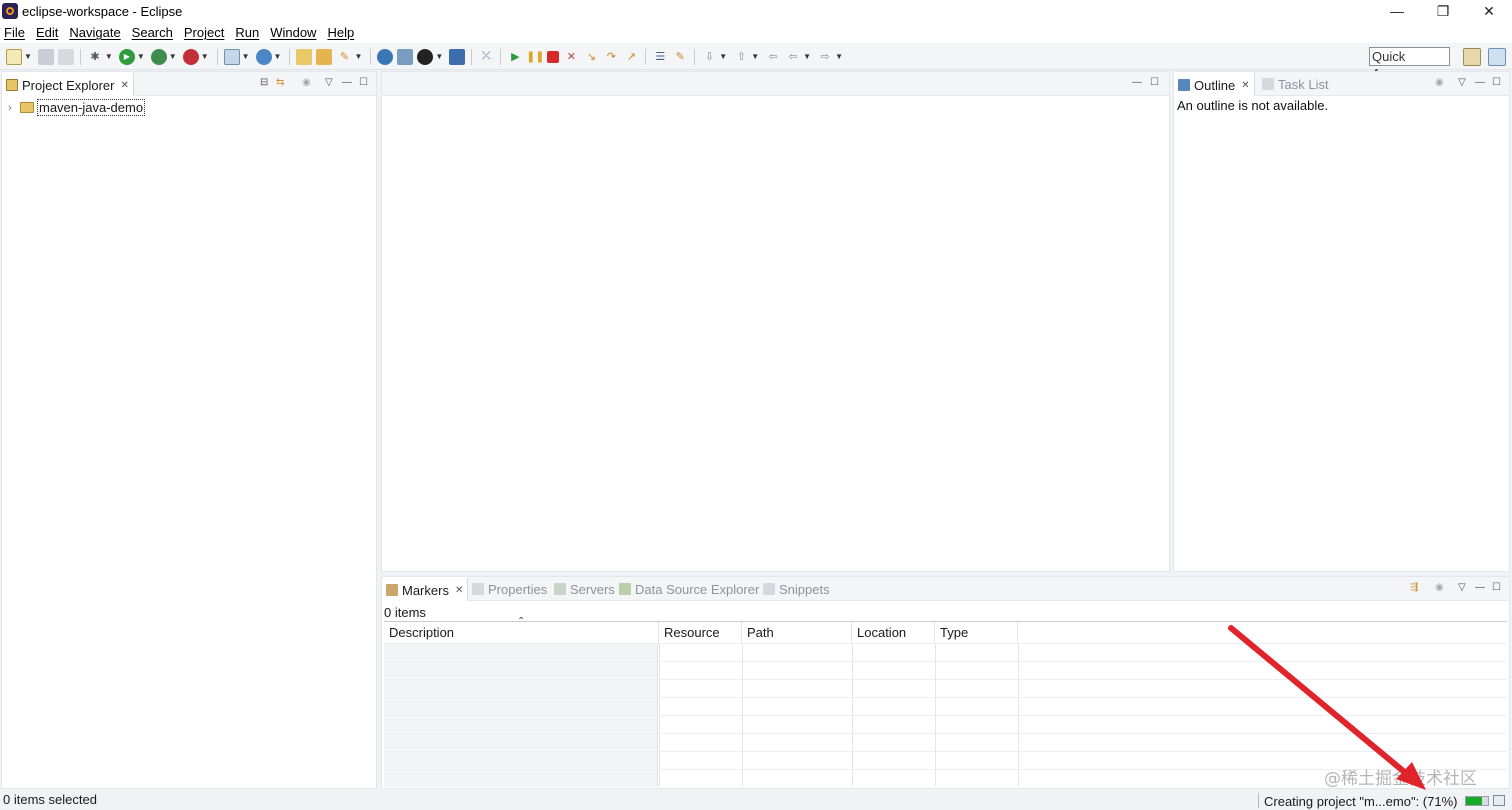  What do you see at coordinates (141, 56) in the screenshot?
I see `run-dropdown-icon: ▼` at bounding box center [141, 56].